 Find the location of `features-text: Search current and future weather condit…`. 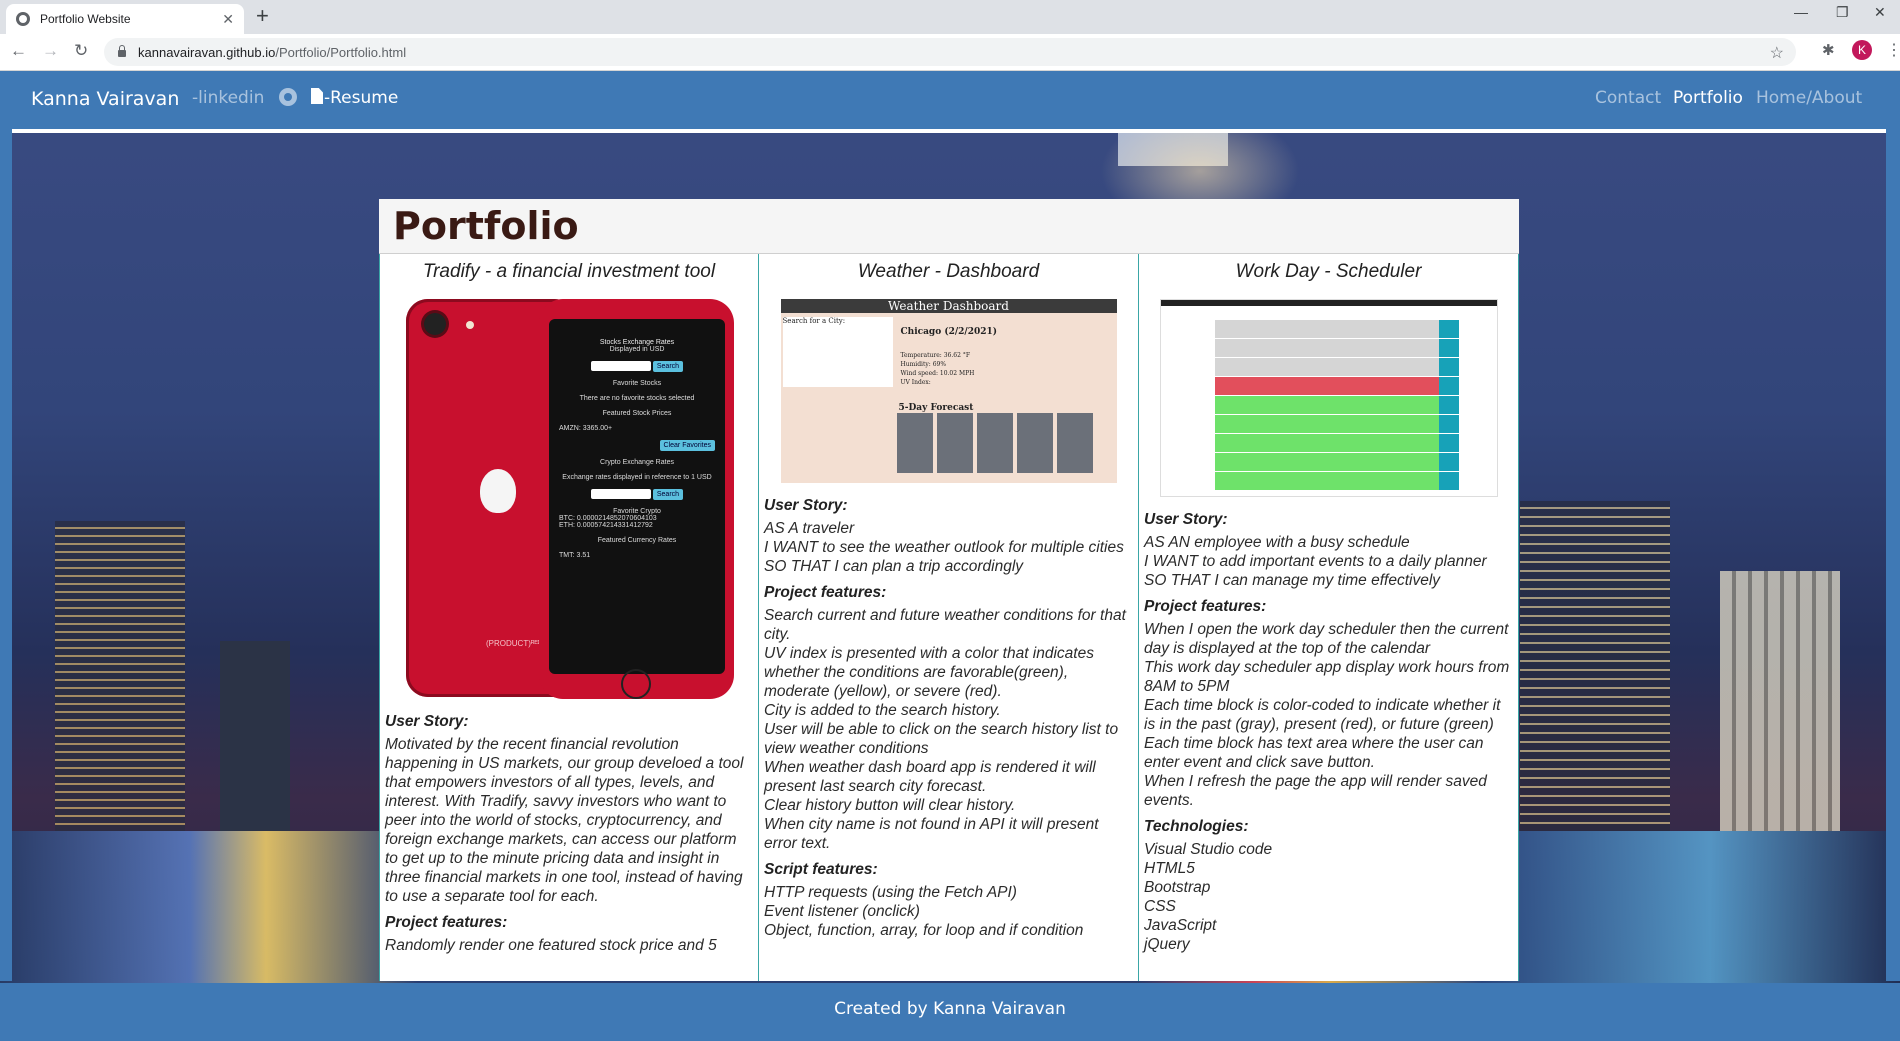

features-text: Search current and future weather condit… is located at coordinates (945, 729).